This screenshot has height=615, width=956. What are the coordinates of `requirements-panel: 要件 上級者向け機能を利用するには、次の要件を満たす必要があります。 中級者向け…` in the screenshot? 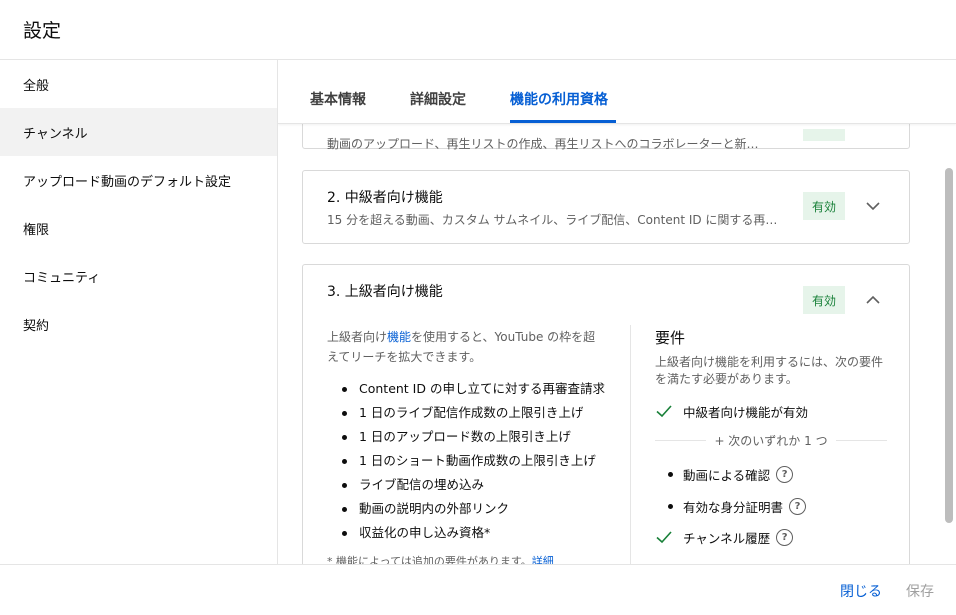 It's located at (771, 439).